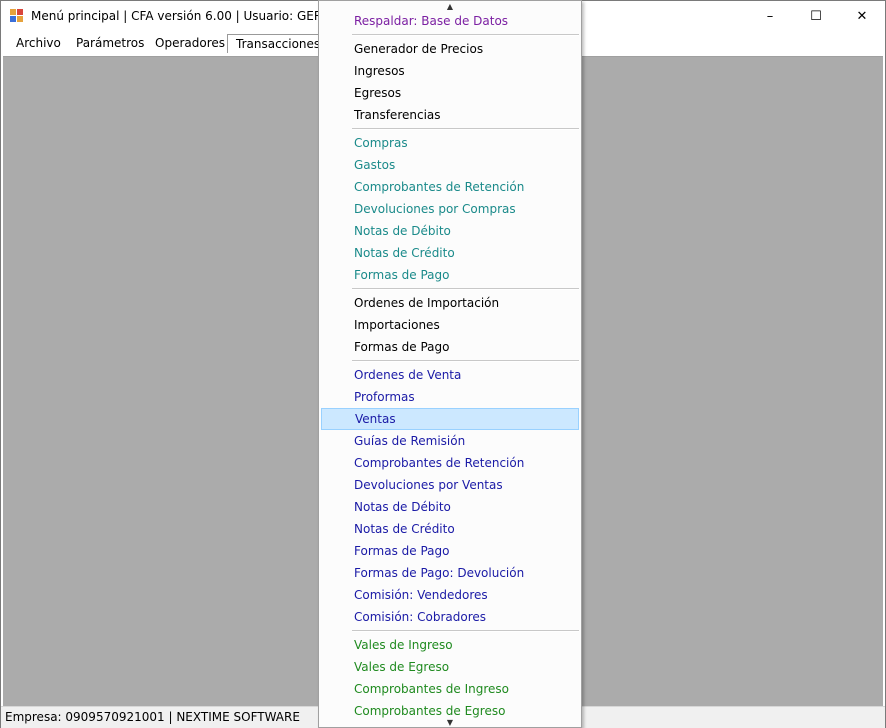 Image resolution: width=886 pixels, height=728 pixels. I want to click on close-icon: ✕, so click(862, 16).